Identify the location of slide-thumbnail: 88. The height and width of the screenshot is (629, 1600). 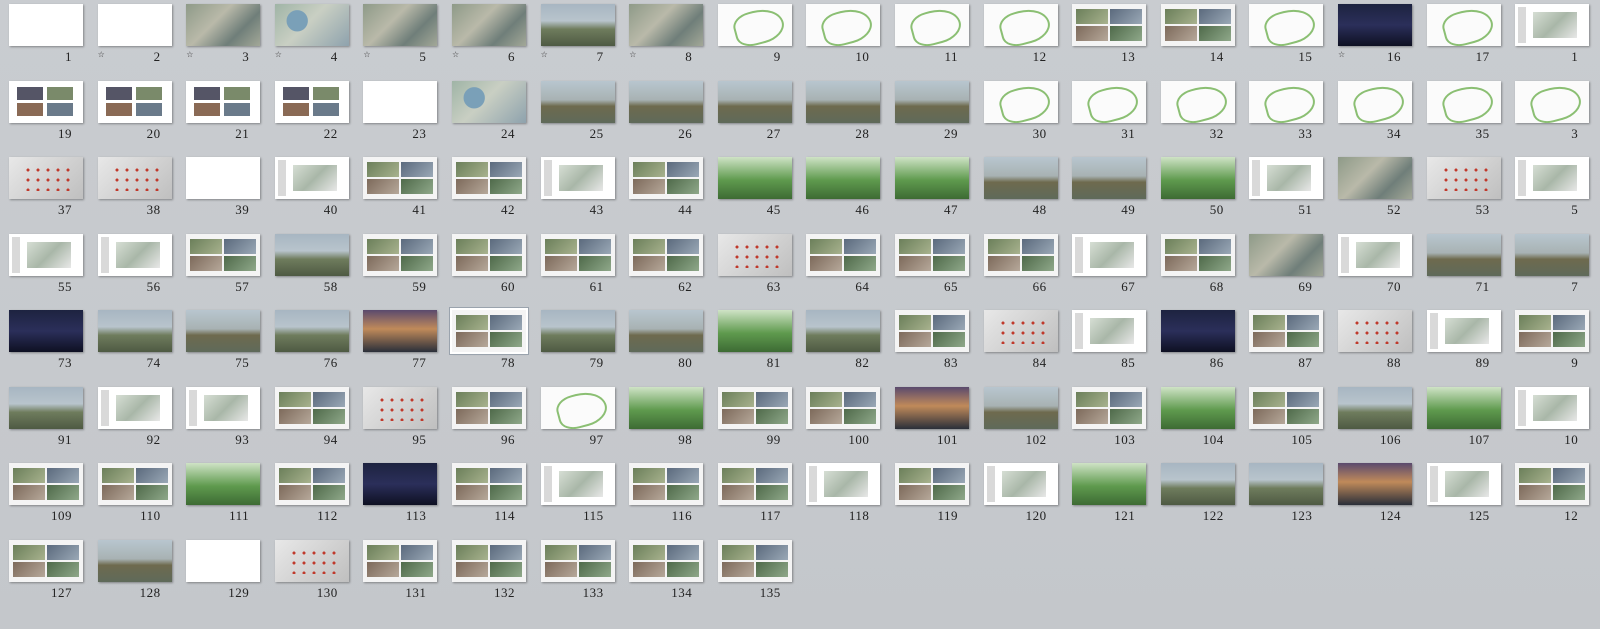
(1374, 345).